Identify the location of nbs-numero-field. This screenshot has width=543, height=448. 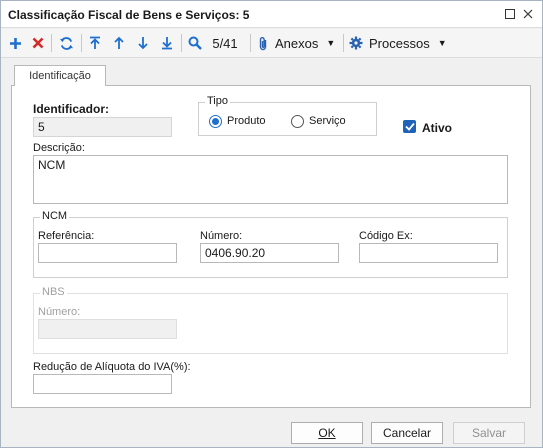
(107, 329).